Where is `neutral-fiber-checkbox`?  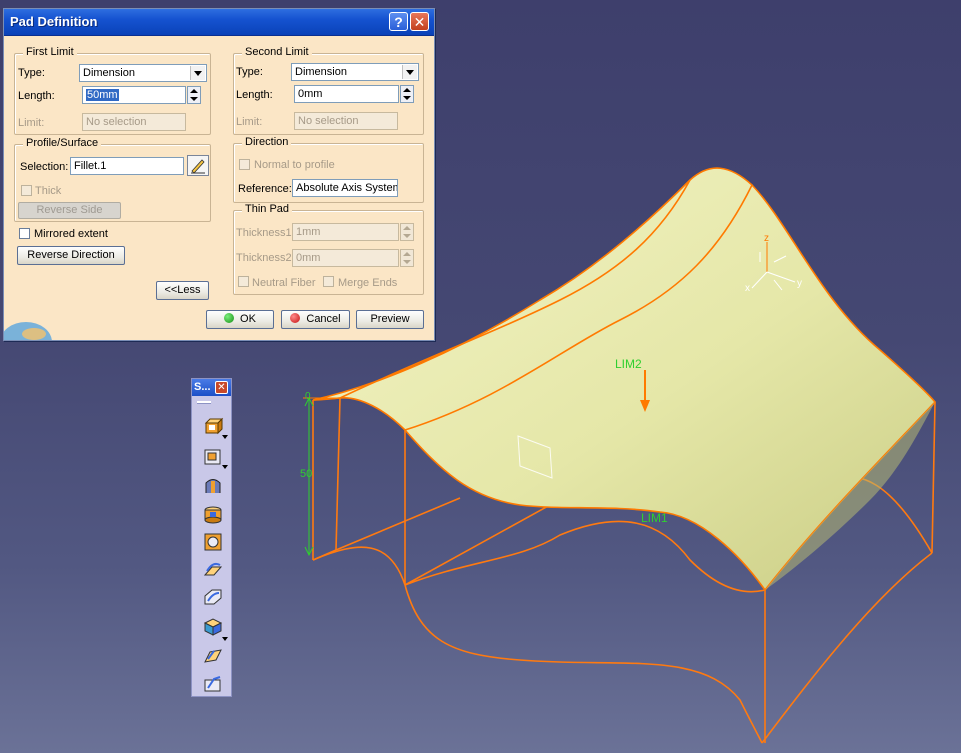 neutral-fiber-checkbox is located at coordinates (243, 281).